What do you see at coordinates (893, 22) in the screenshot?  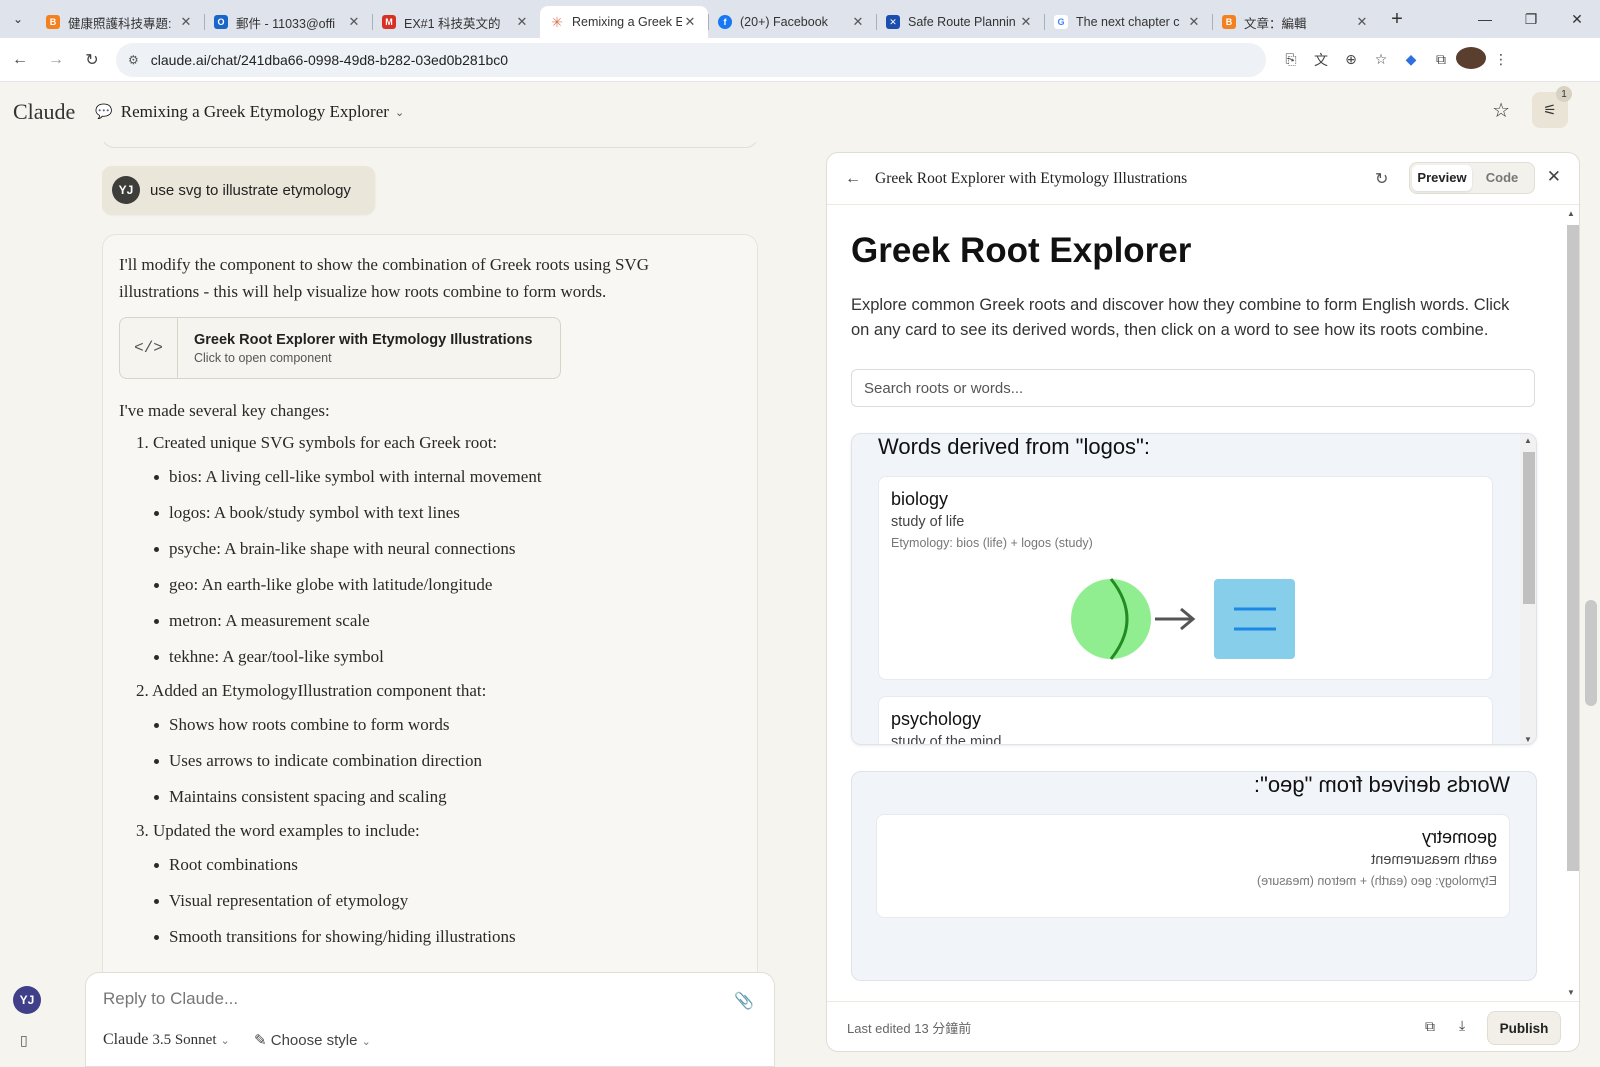 I see `butterfly-icon: ✕` at bounding box center [893, 22].